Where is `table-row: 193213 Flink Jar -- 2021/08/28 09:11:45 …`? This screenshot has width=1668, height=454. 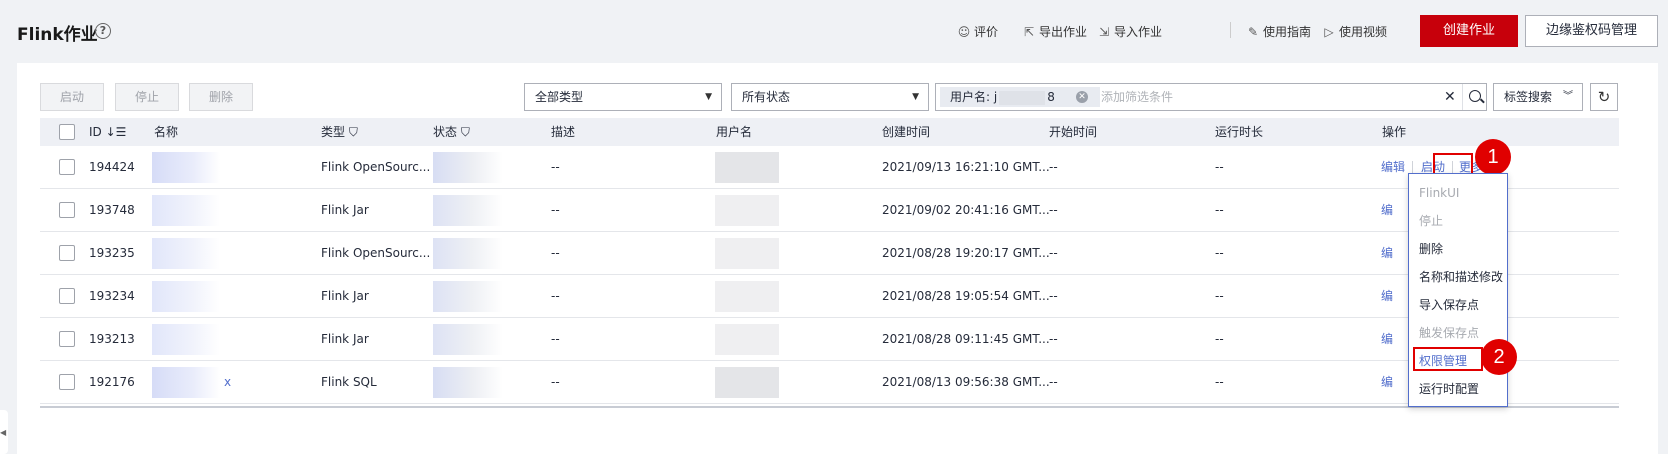
table-row: 193213 Flink Jar -- 2021/08/28 09:11:45 … is located at coordinates (829, 339).